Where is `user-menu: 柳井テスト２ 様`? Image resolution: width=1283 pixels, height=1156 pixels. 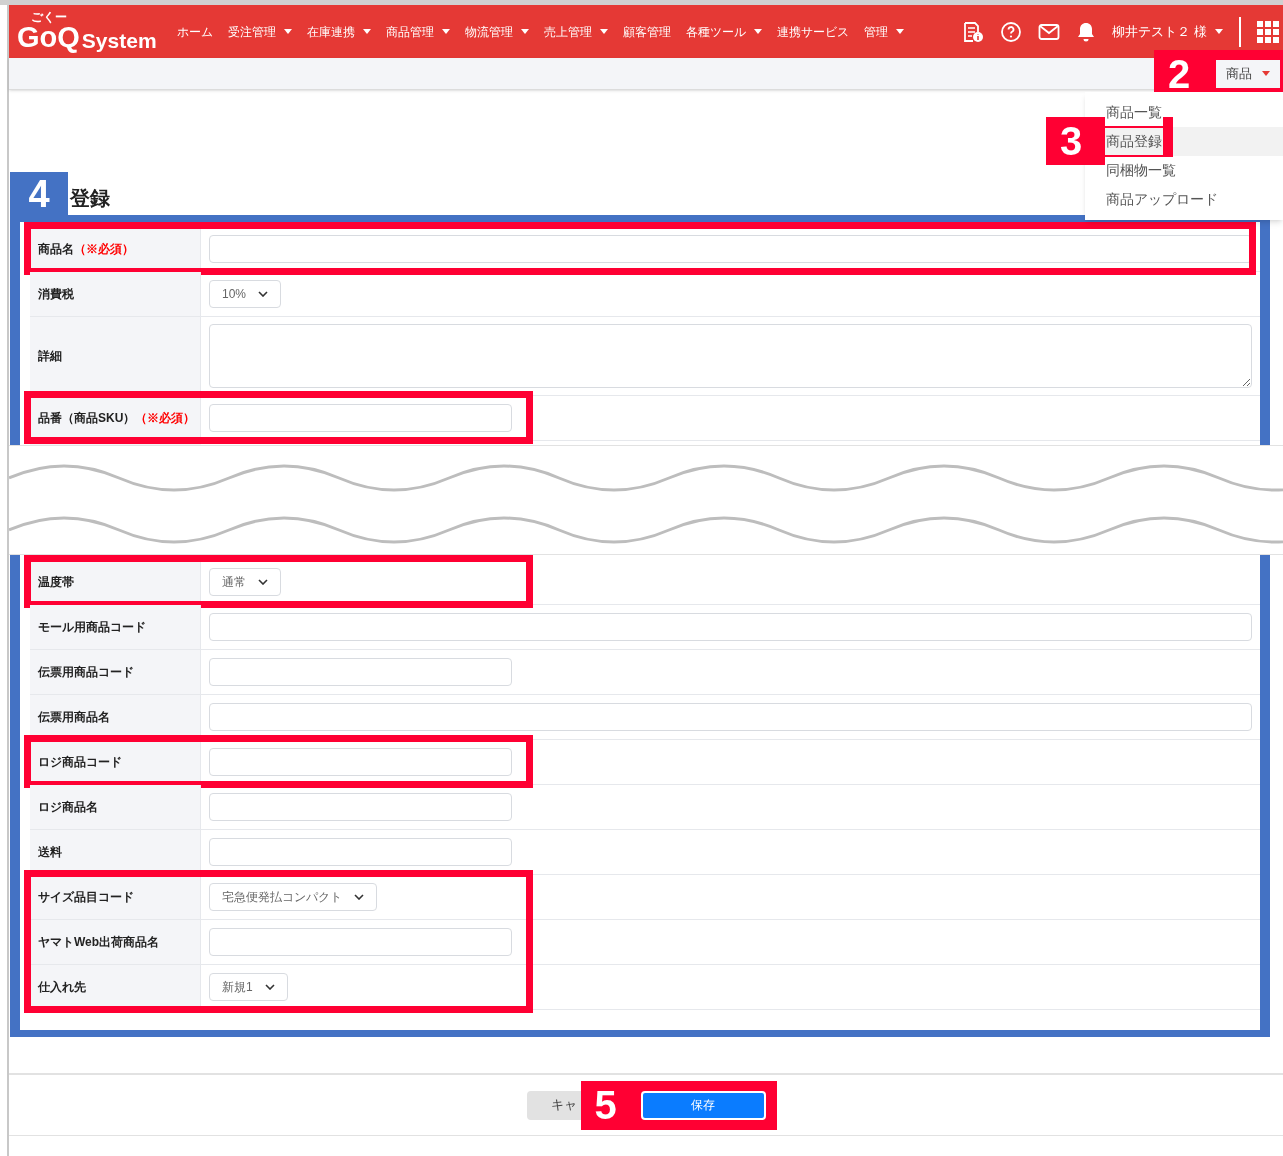 user-menu: 柳井テスト２ 様 is located at coordinates (1167, 31).